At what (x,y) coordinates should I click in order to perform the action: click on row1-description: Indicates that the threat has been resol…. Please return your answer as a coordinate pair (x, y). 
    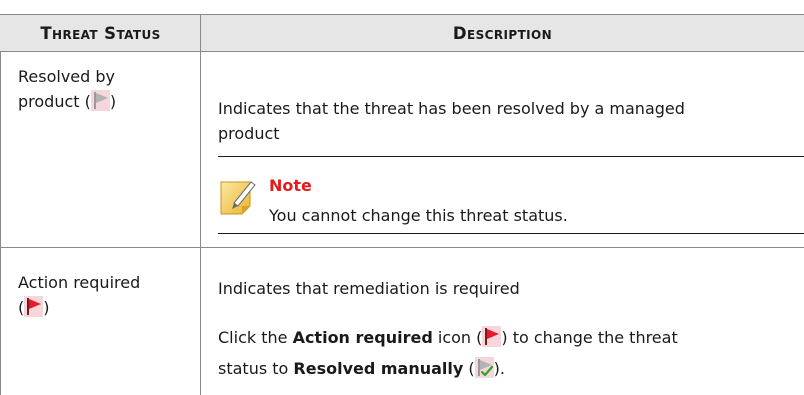
    Looking at the image, I should click on (451, 121).